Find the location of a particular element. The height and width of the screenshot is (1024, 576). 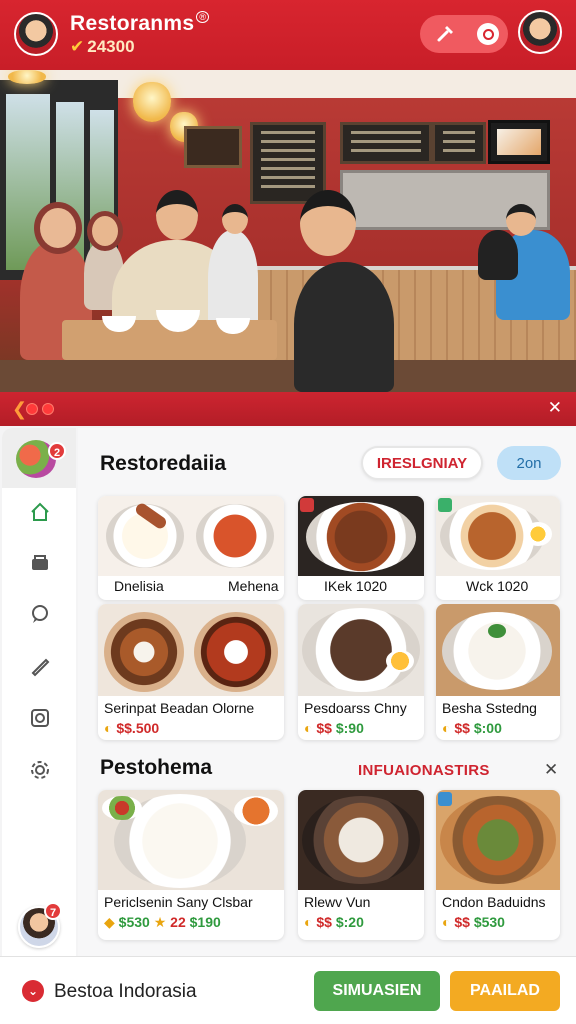

item-price: ◐ $$ $530 is located at coordinates (473, 922).